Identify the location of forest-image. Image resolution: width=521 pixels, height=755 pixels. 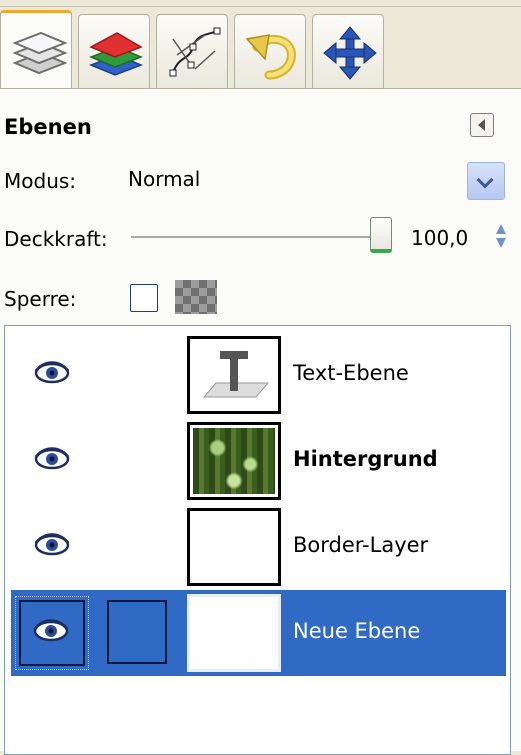
(234, 461).